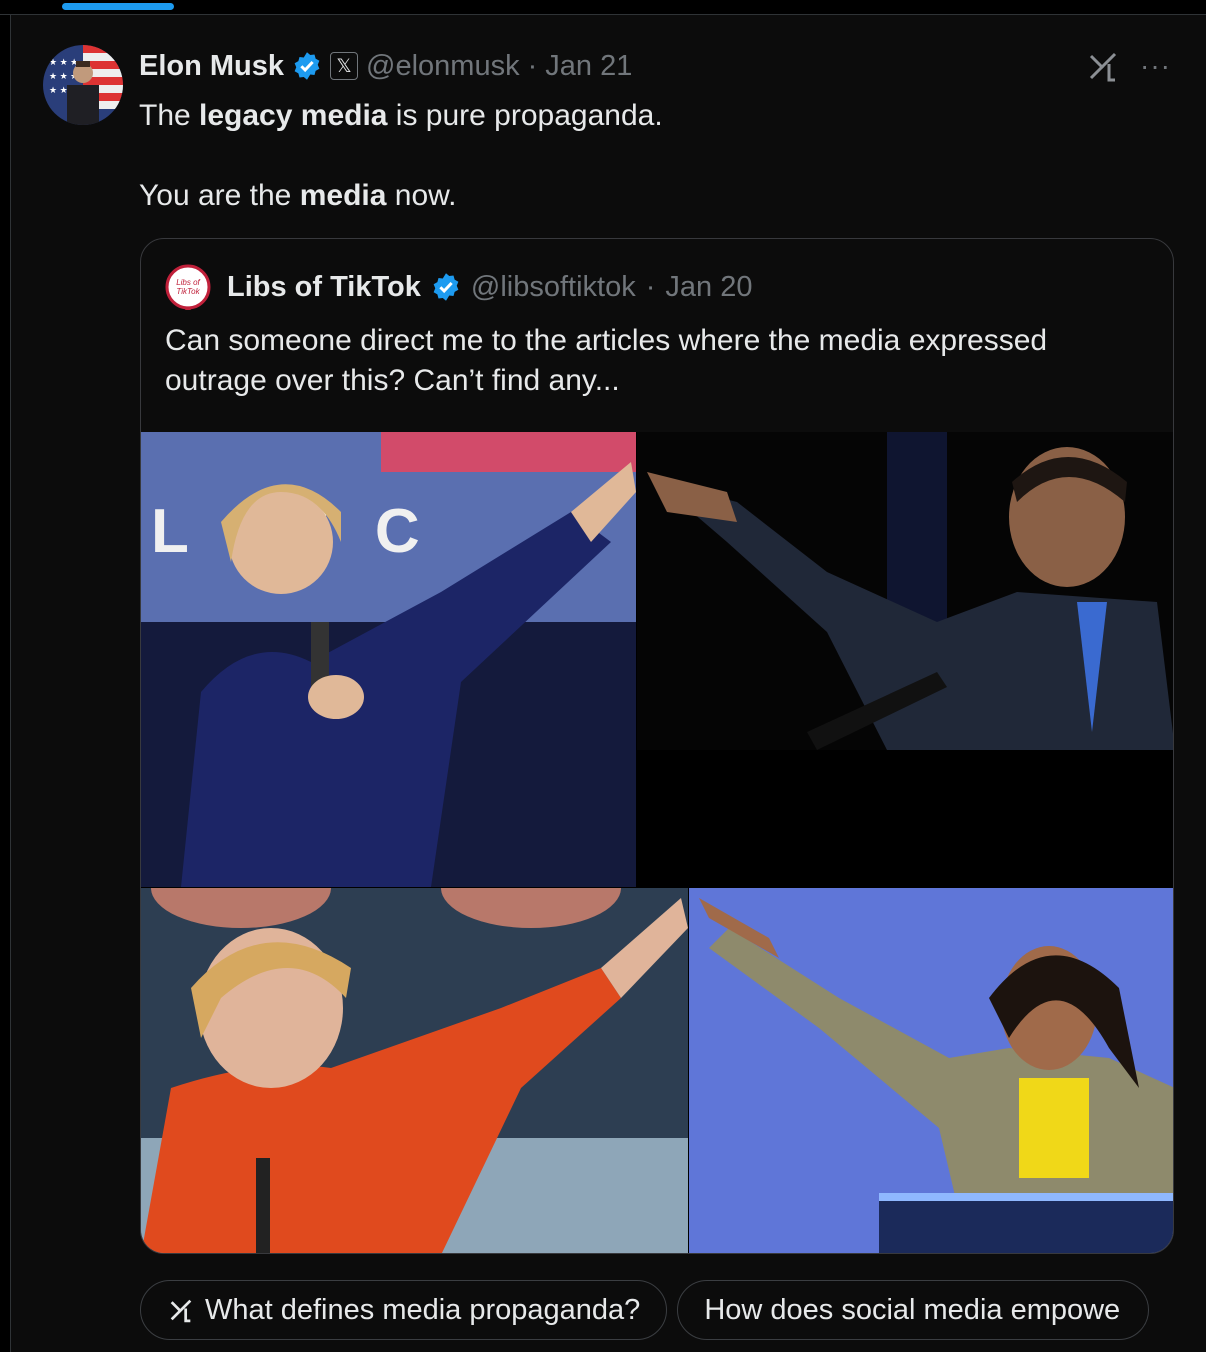 This screenshot has width=1206, height=1352. What do you see at coordinates (603, 7) in the screenshot?
I see `top-tab-bar` at bounding box center [603, 7].